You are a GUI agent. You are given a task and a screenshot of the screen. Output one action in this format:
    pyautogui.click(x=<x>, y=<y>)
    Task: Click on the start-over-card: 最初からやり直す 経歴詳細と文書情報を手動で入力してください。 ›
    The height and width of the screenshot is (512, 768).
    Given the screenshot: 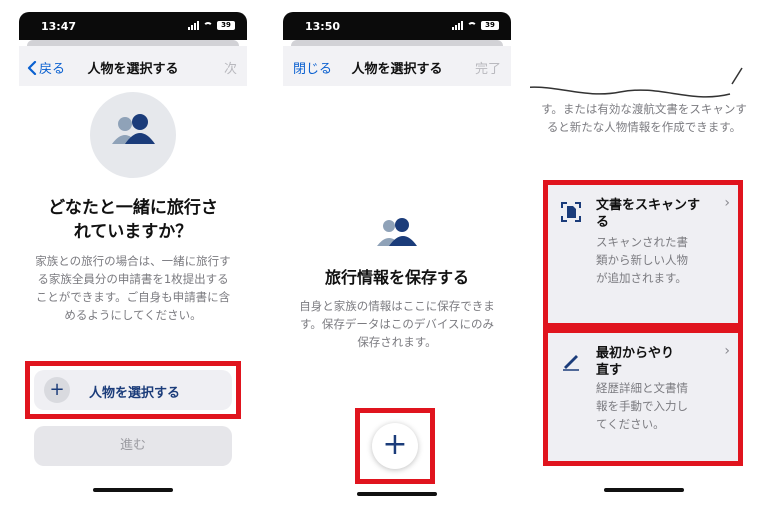 What is the action you would take?
    pyautogui.click(x=643, y=397)
    